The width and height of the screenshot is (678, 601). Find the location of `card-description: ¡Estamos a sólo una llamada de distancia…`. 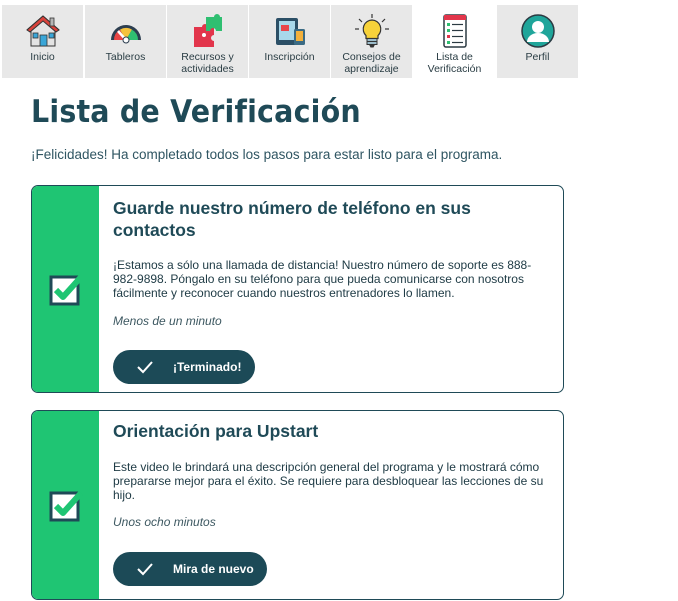

card-description: ¡Estamos a sólo una llamada de distancia… is located at coordinates (322, 279).